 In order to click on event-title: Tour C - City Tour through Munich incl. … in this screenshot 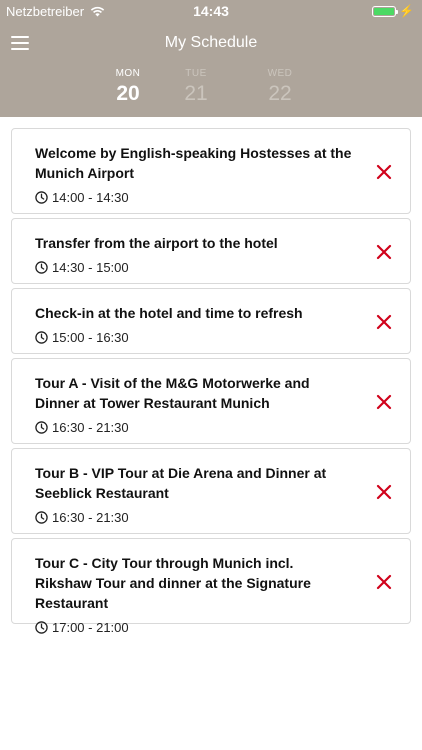, I will do `click(173, 583)`.